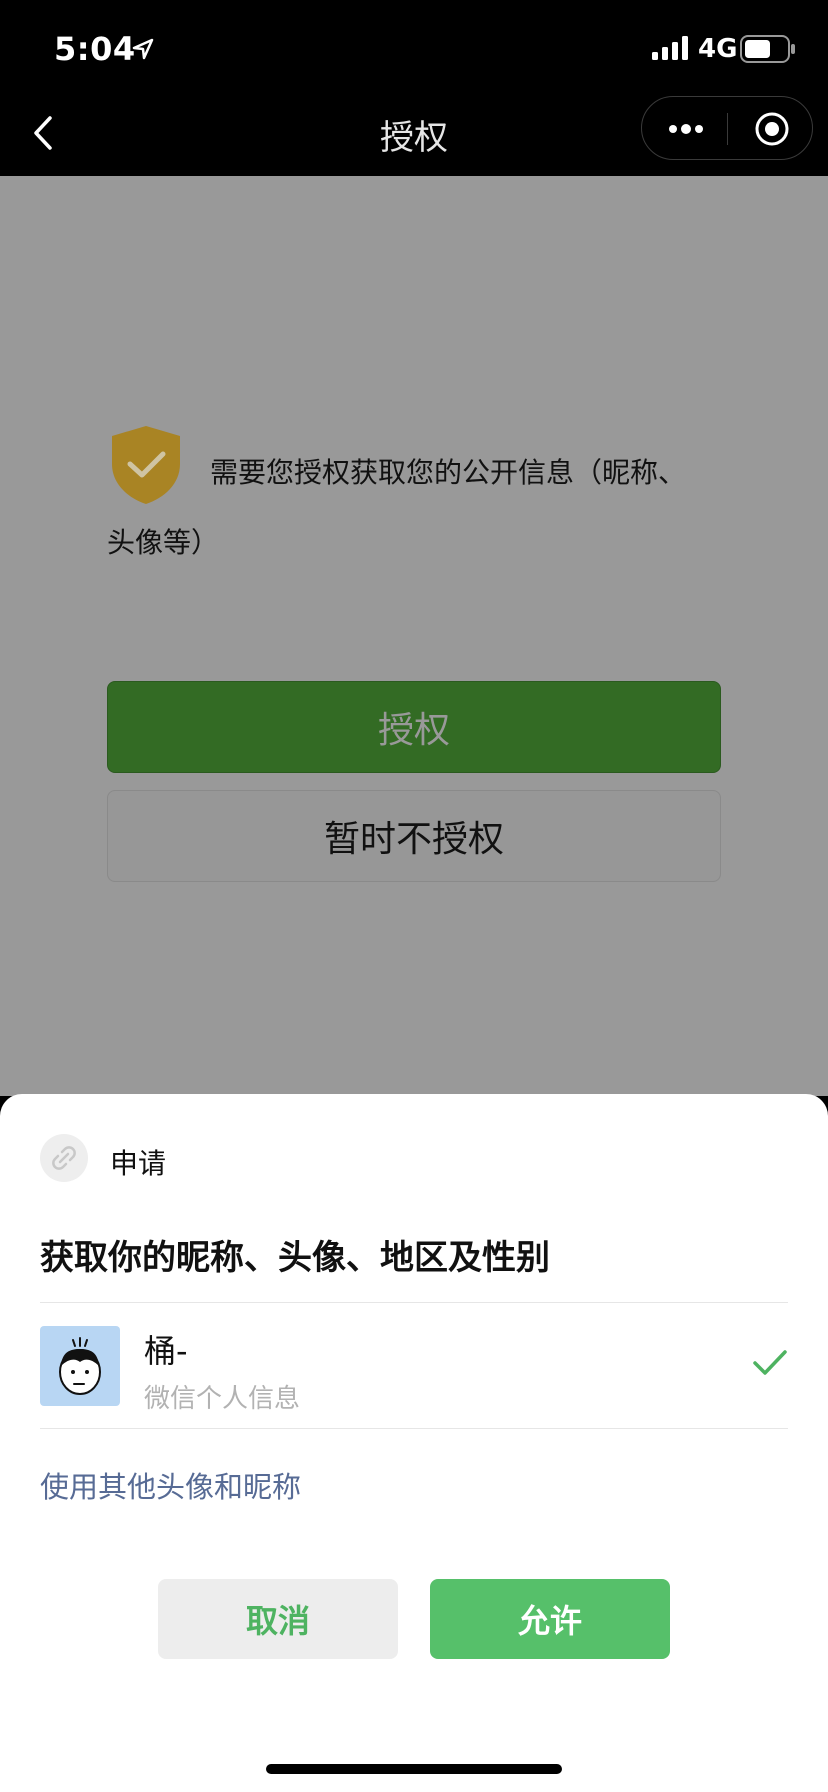 The height and width of the screenshot is (1792, 828). I want to click on cancel-button: 取消, so click(278, 1619).